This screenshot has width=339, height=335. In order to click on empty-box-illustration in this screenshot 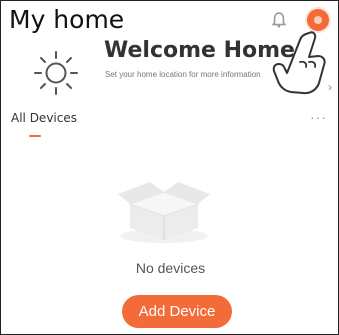, I will do `click(164, 212)`.